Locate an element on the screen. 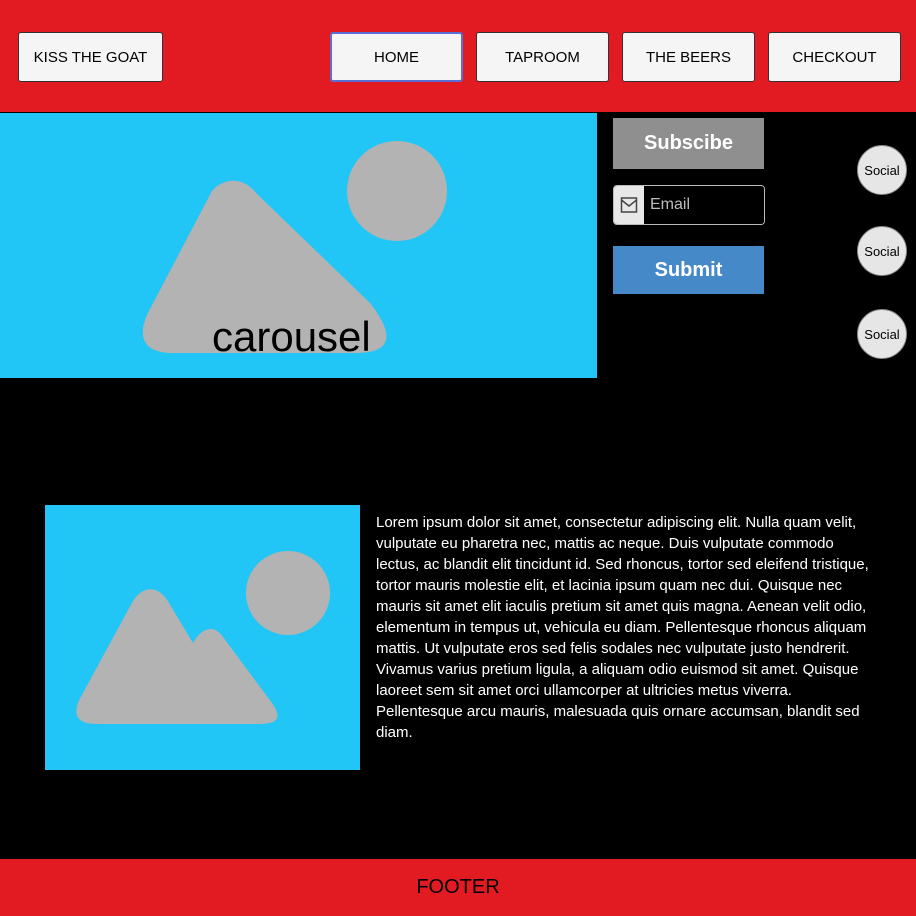 The height and width of the screenshot is (916, 916). nav-checkout: CHECKOUT is located at coordinates (834, 57).